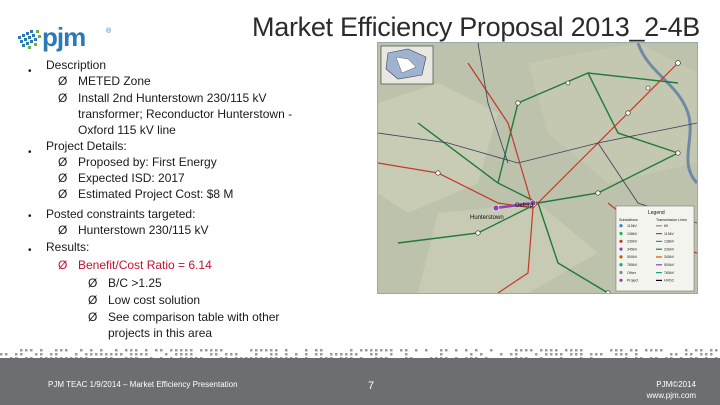 This screenshot has width=720, height=405. What do you see at coordinates (487, 218) in the screenshot?
I see `hunterstown-label: Hunterstown` at bounding box center [487, 218].